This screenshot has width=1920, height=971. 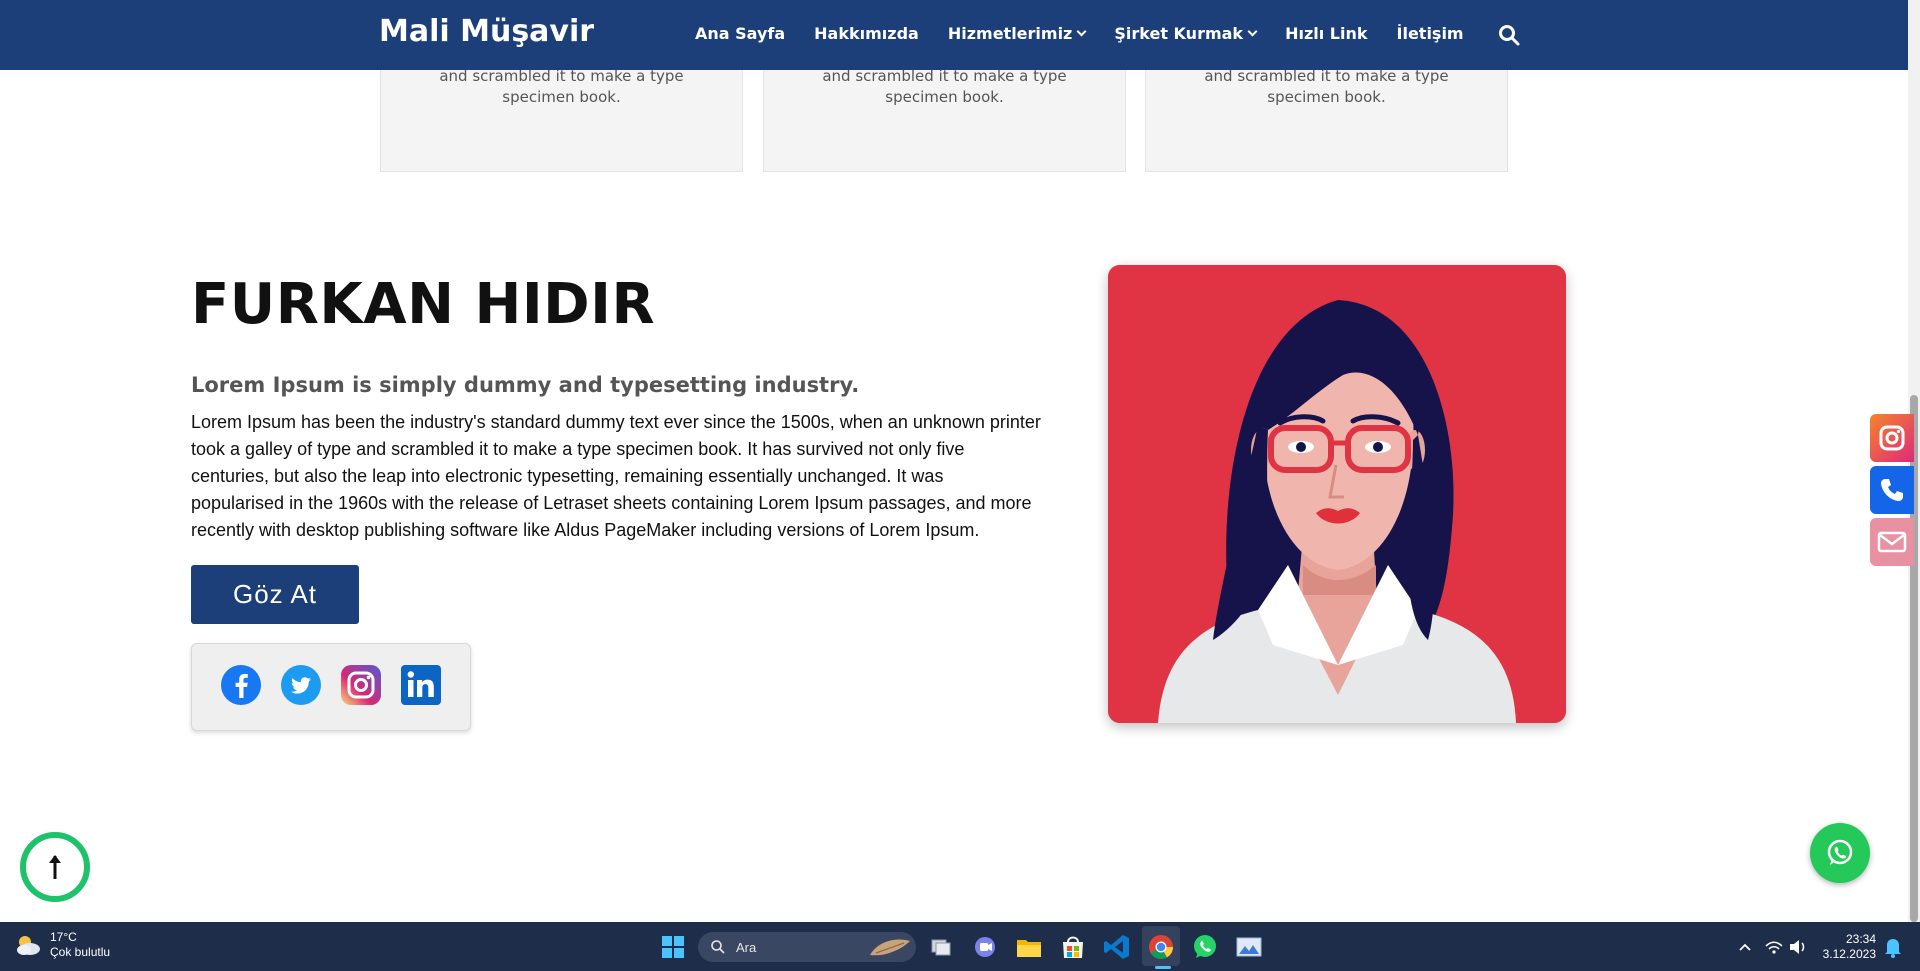 What do you see at coordinates (63, 937) in the screenshot?
I see `weather-temperature: 17°C` at bounding box center [63, 937].